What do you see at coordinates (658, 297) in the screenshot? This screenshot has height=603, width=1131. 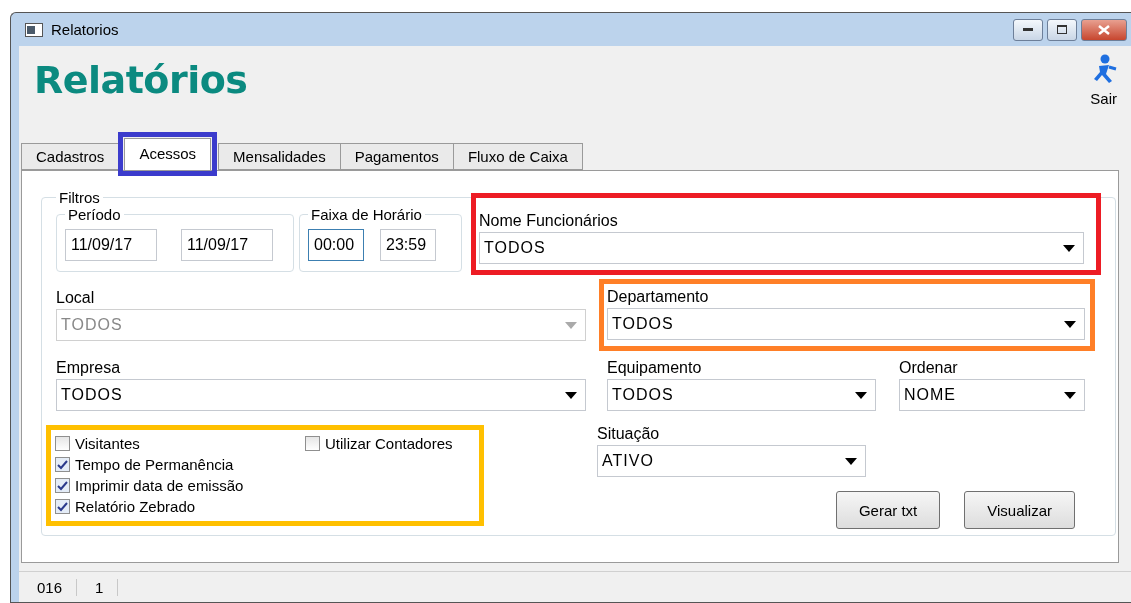 I see `field-label: Departamento` at bounding box center [658, 297].